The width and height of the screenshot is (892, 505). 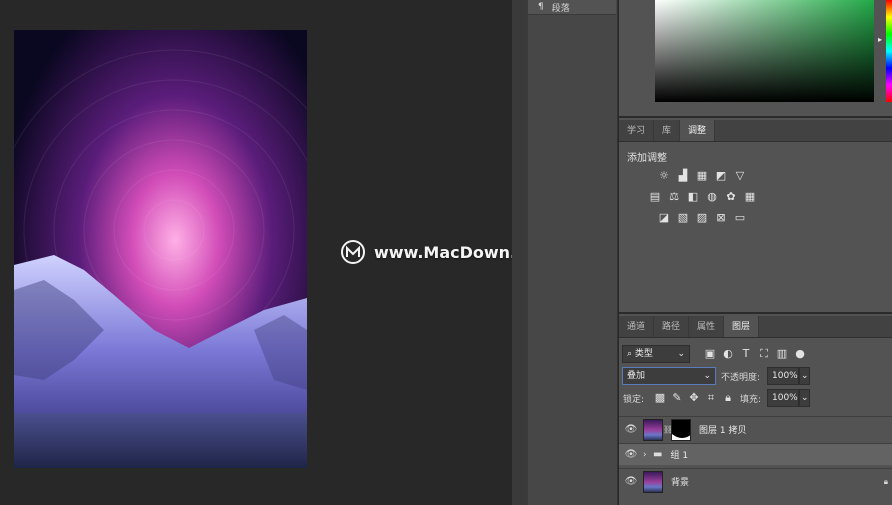 What do you see at coordinates (731, 197) in the screenshot?
I see `channel-mixer-icon: ✿` at bounding box center [731, 197].